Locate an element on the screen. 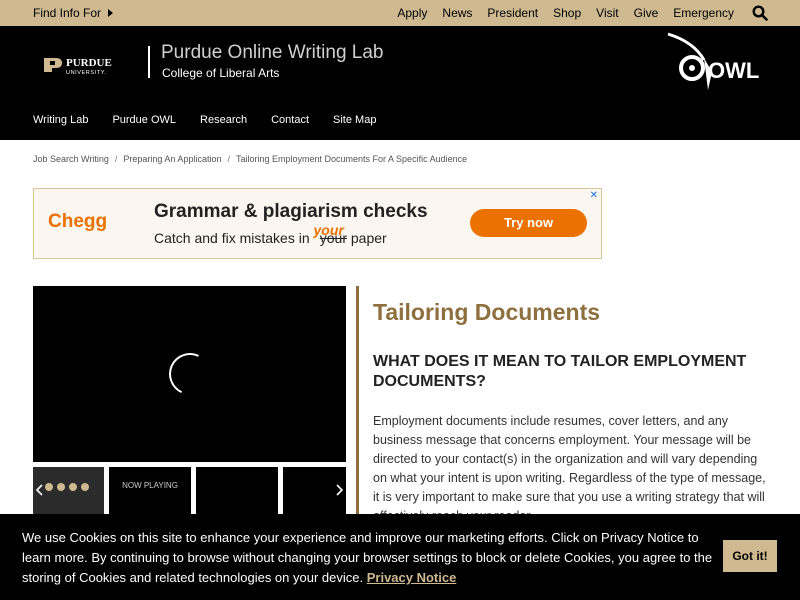  ad-close-icon: ✕ is located at coordinates (594, 195).